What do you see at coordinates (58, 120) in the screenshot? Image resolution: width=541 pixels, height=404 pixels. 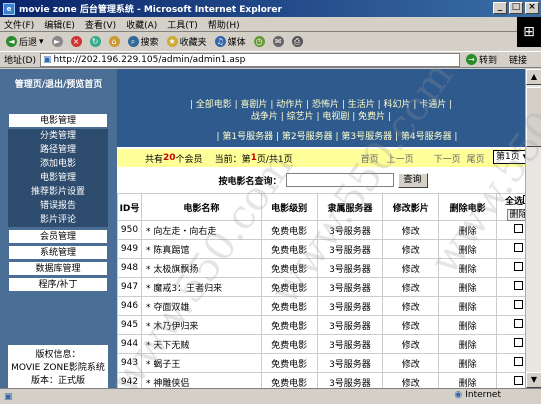 I see `section-movie-management: 电影管理` at bounding box center [58, 120].